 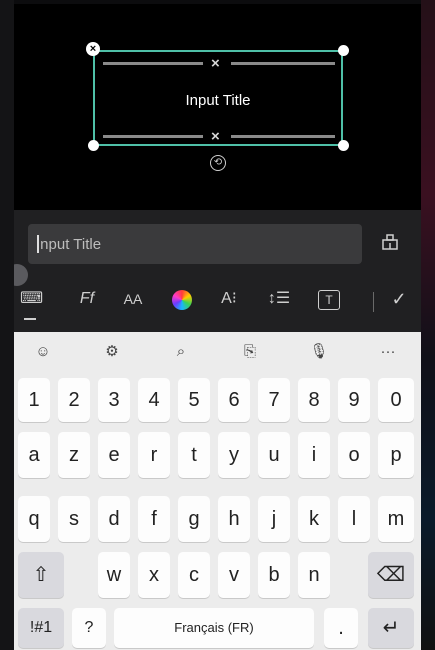 I want to click on size-tool-button: AA, so click(x=133, y=299).